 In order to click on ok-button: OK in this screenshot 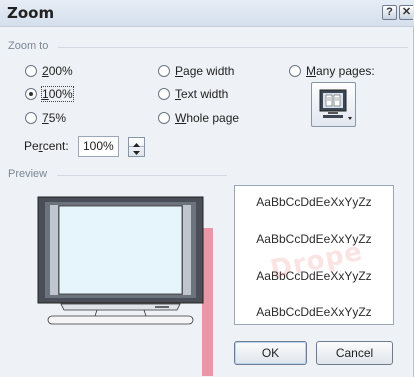, I will do `click(270, 353)`.